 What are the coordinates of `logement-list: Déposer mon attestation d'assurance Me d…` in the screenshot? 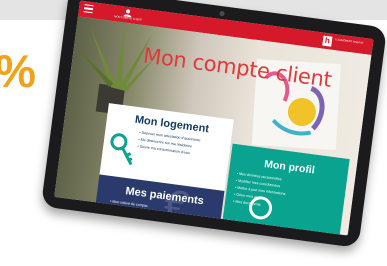 It's located at (183, 145).